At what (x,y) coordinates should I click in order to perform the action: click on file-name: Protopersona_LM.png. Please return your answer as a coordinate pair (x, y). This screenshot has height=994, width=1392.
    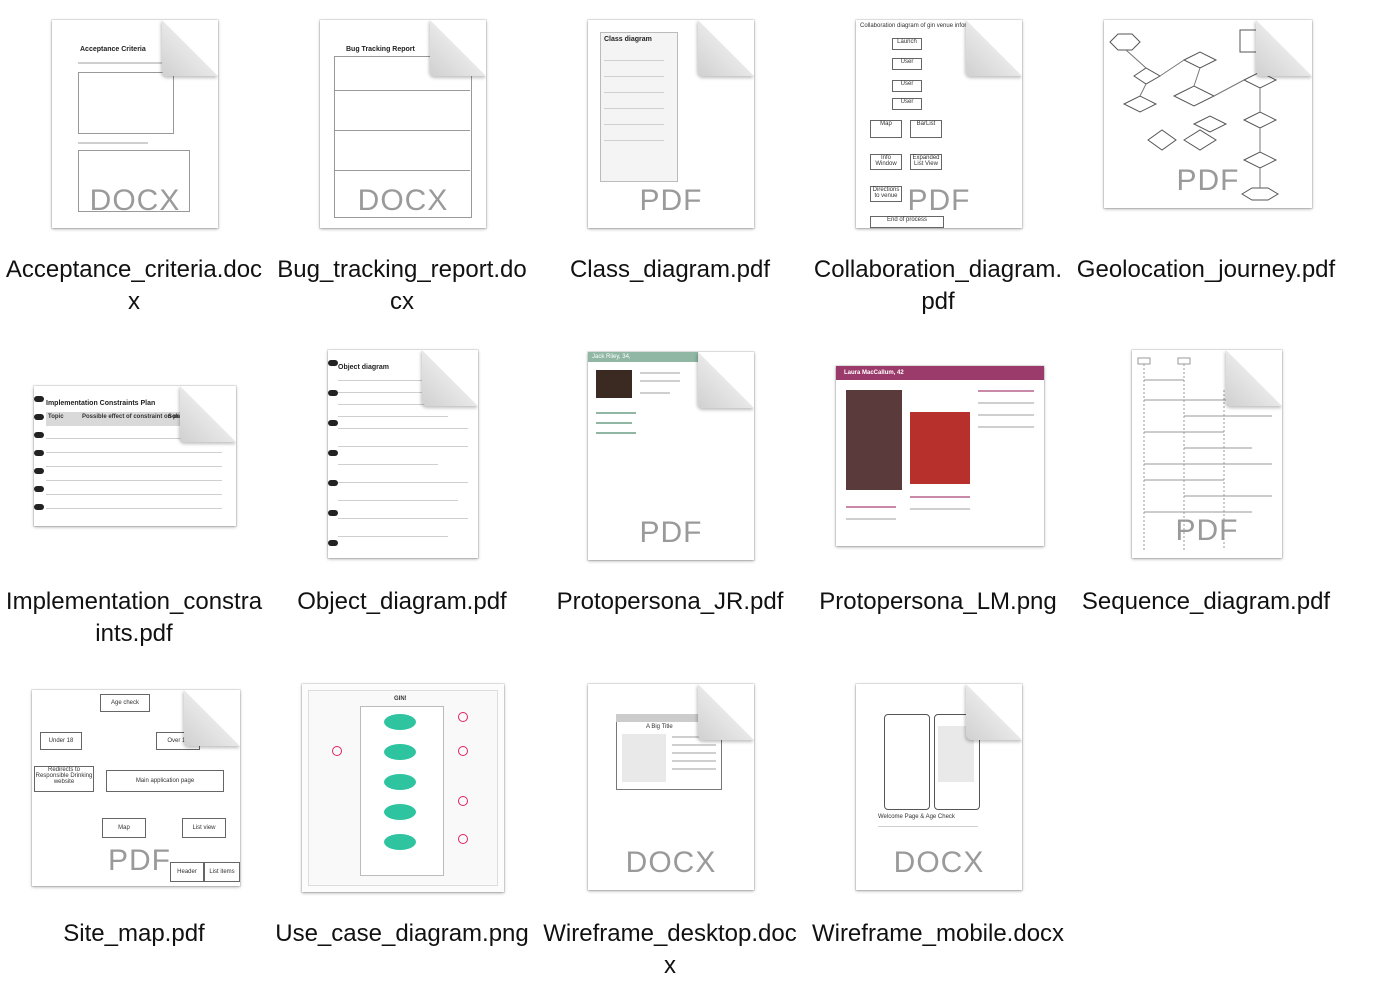
    Looking at the image, I should click on (938, 602).